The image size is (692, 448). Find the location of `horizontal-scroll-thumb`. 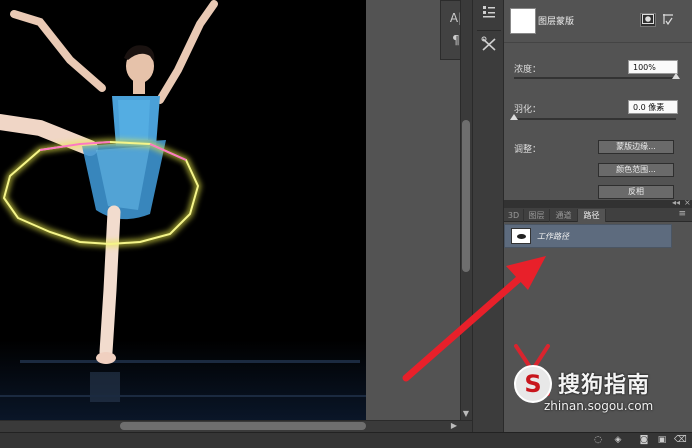

horizontal-scroll-thumb is located at coordinates (243, 426).